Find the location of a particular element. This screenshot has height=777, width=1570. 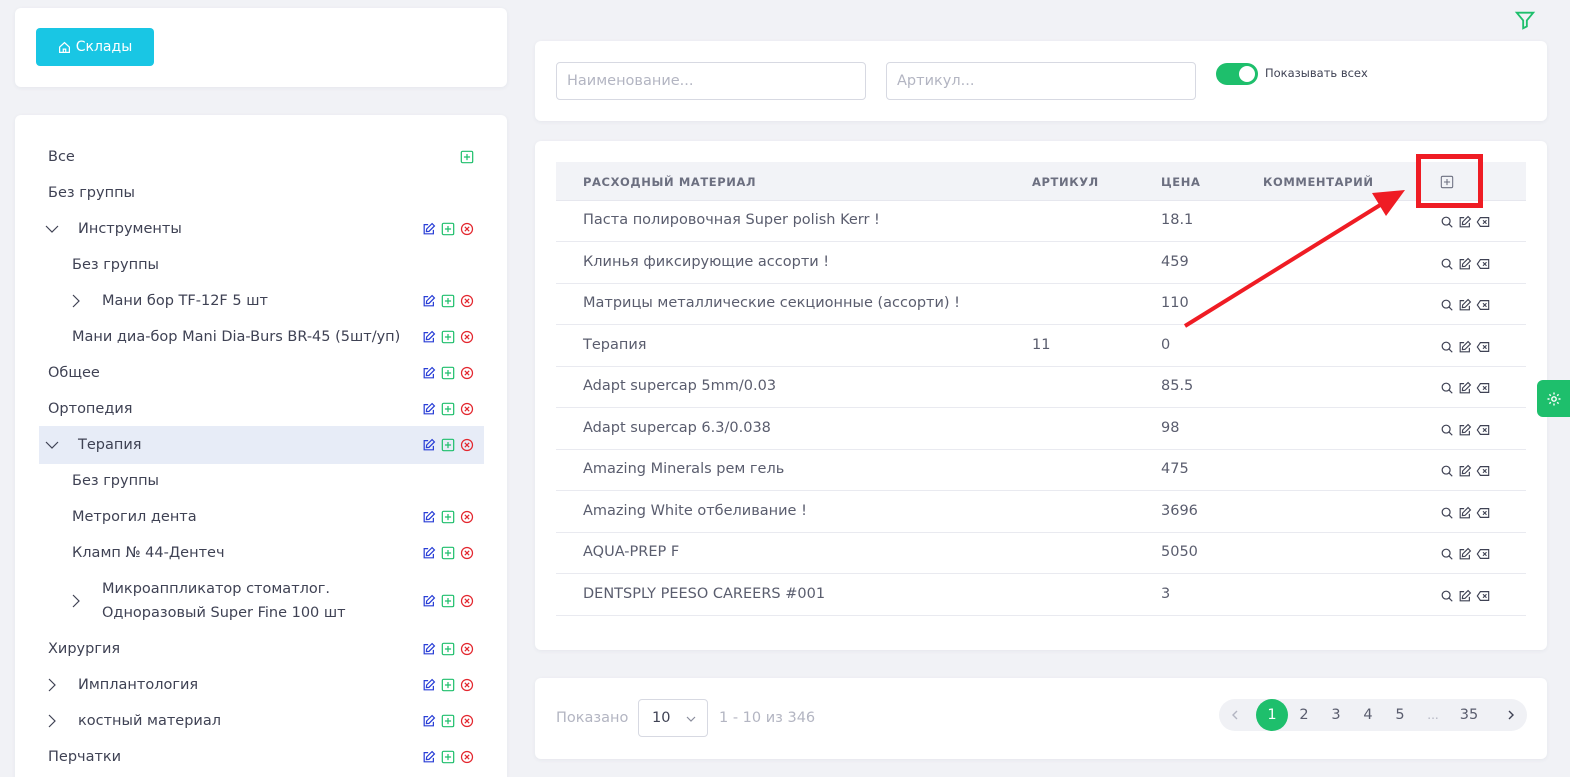

table-row: Клинья фиксирующие ассорти ! 459 is located at coordinates (1041, 263).